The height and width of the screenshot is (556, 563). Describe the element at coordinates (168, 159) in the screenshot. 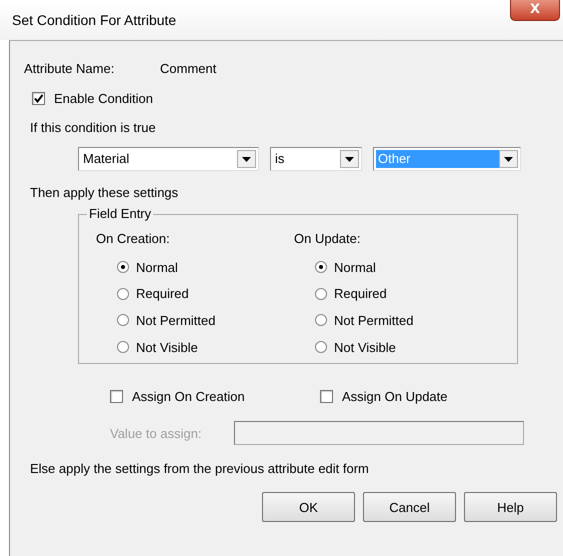

I see `dropdown: Material` at that location.